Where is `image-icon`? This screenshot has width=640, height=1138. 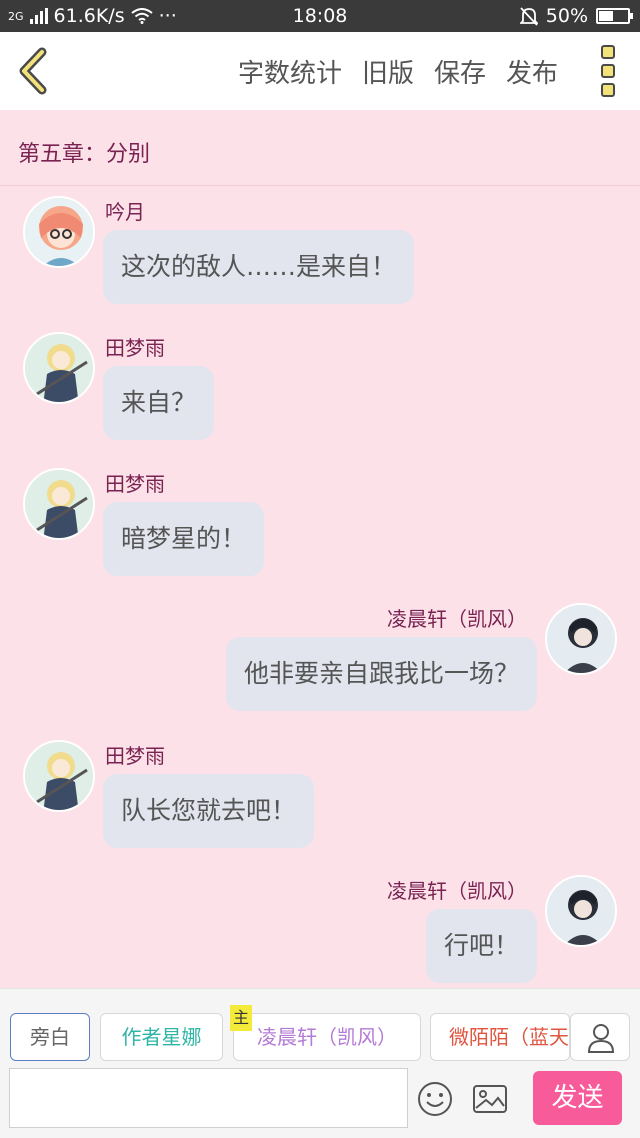
image-icon is located at coordinates (490, 1099).